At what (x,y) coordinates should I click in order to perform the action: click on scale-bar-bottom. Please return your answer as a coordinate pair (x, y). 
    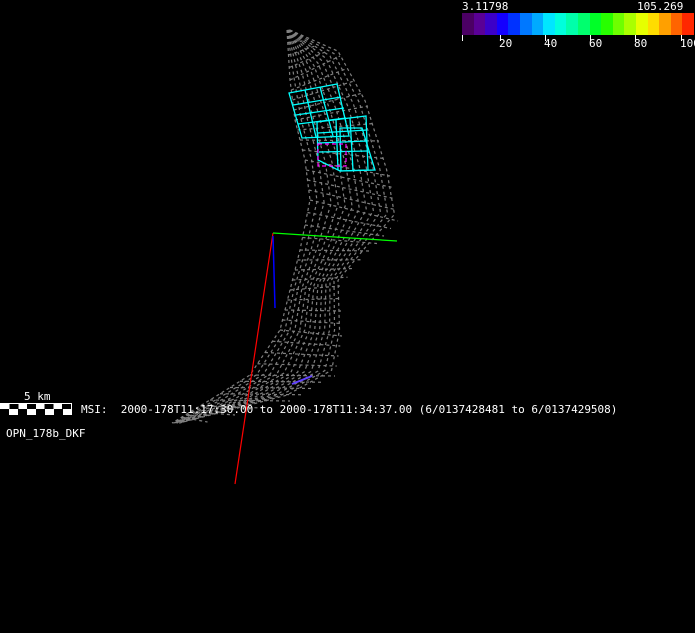
    Looking at the image, I should click on (36, 412).